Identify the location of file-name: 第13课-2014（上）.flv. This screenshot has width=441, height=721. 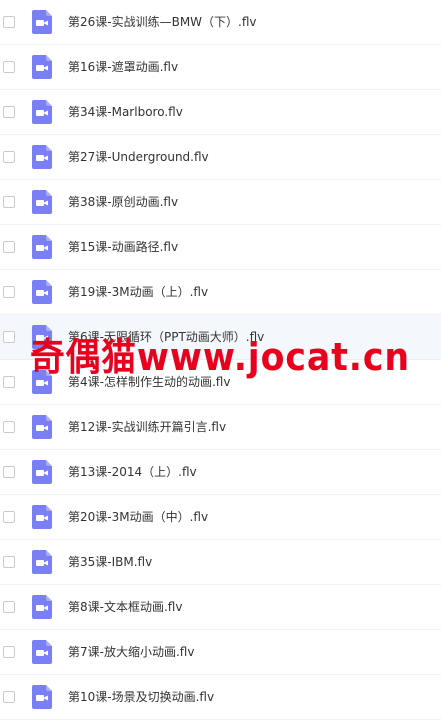
(132, 472).